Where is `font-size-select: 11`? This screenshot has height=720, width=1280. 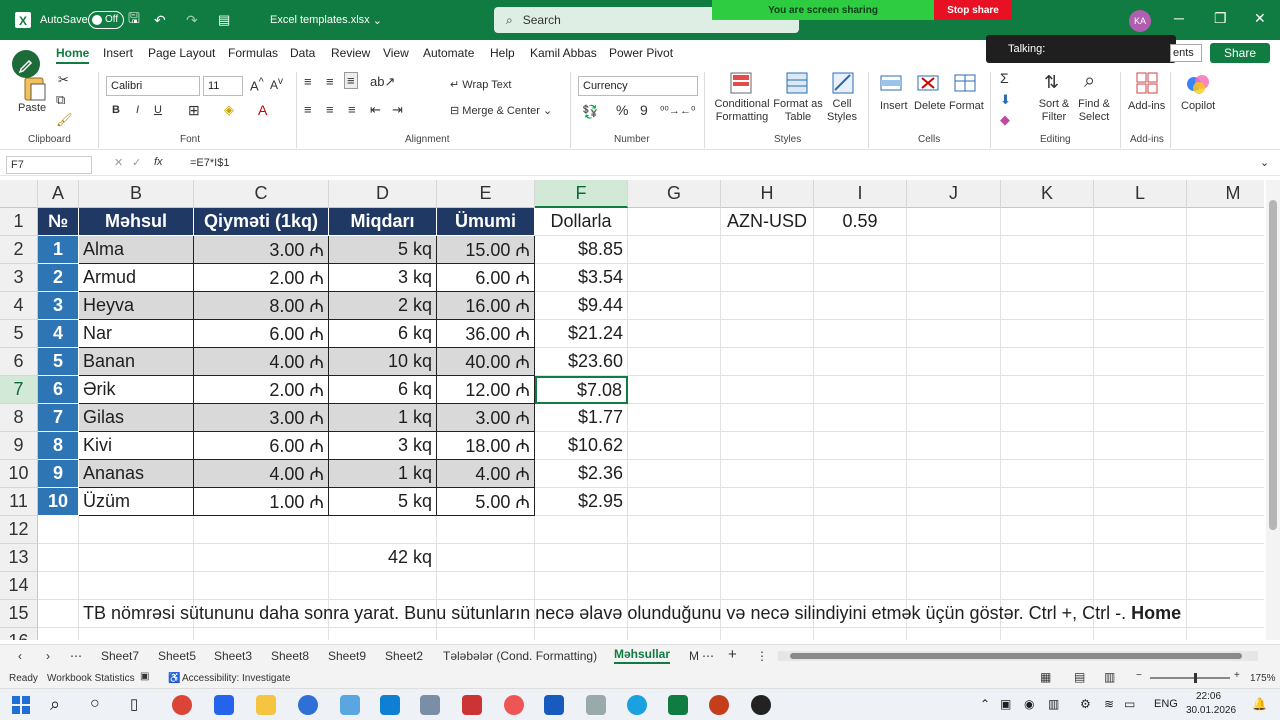 font-size-select: 11 is located at coordinates (223, 86).